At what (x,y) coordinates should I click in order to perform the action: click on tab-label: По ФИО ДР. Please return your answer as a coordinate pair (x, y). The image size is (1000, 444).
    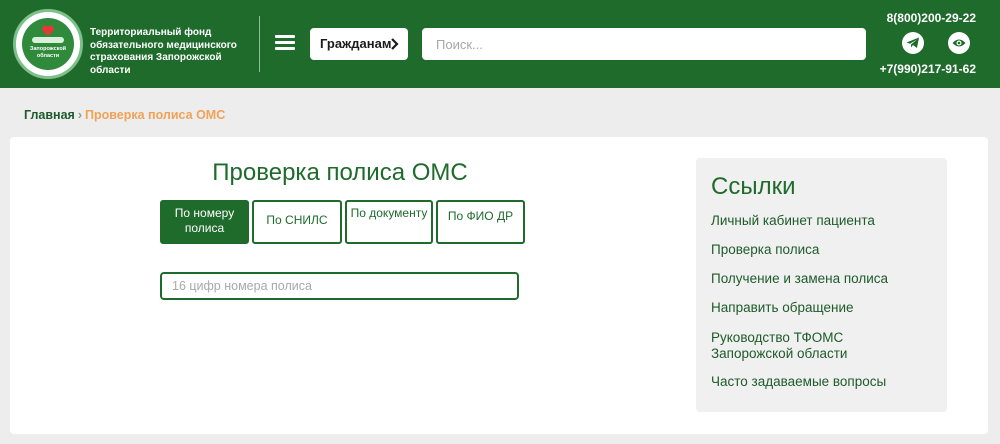
    Looking at the image, I should click on (480, 216).